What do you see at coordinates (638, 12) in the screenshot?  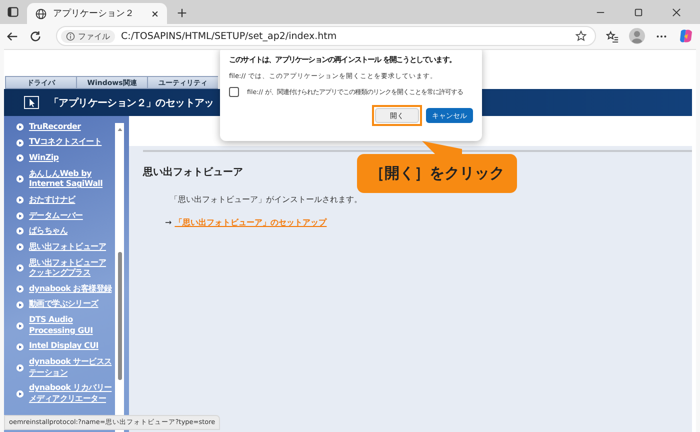 I see `maximize-icon` at bounding box center [638, 12].